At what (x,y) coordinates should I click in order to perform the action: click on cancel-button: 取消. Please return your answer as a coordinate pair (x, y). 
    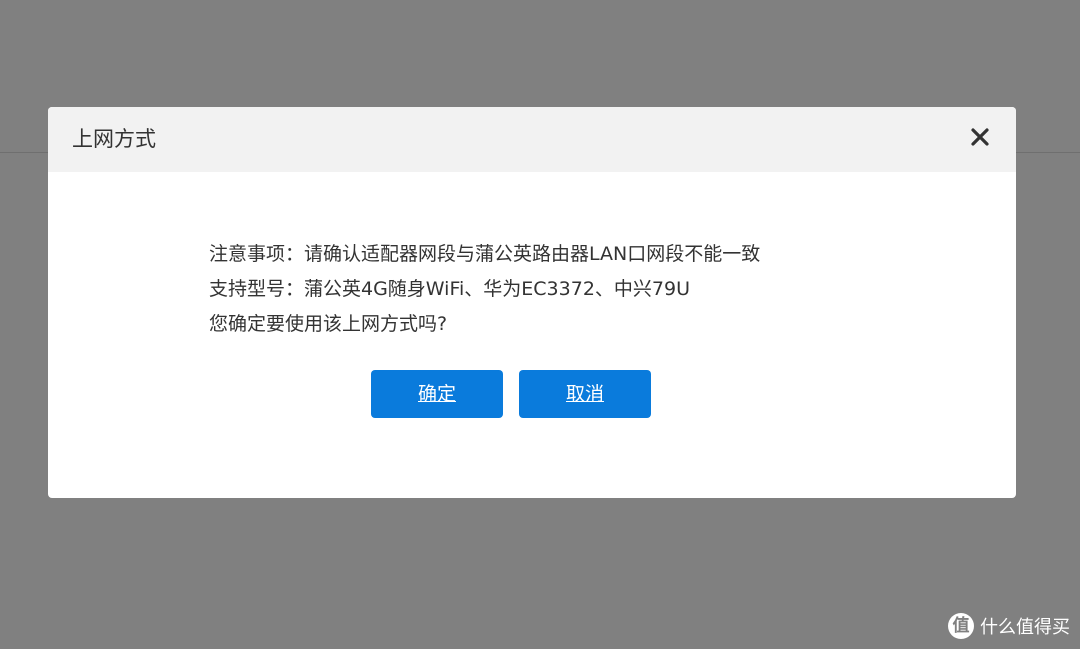
    Looking at the image, I should click on (585, 394).